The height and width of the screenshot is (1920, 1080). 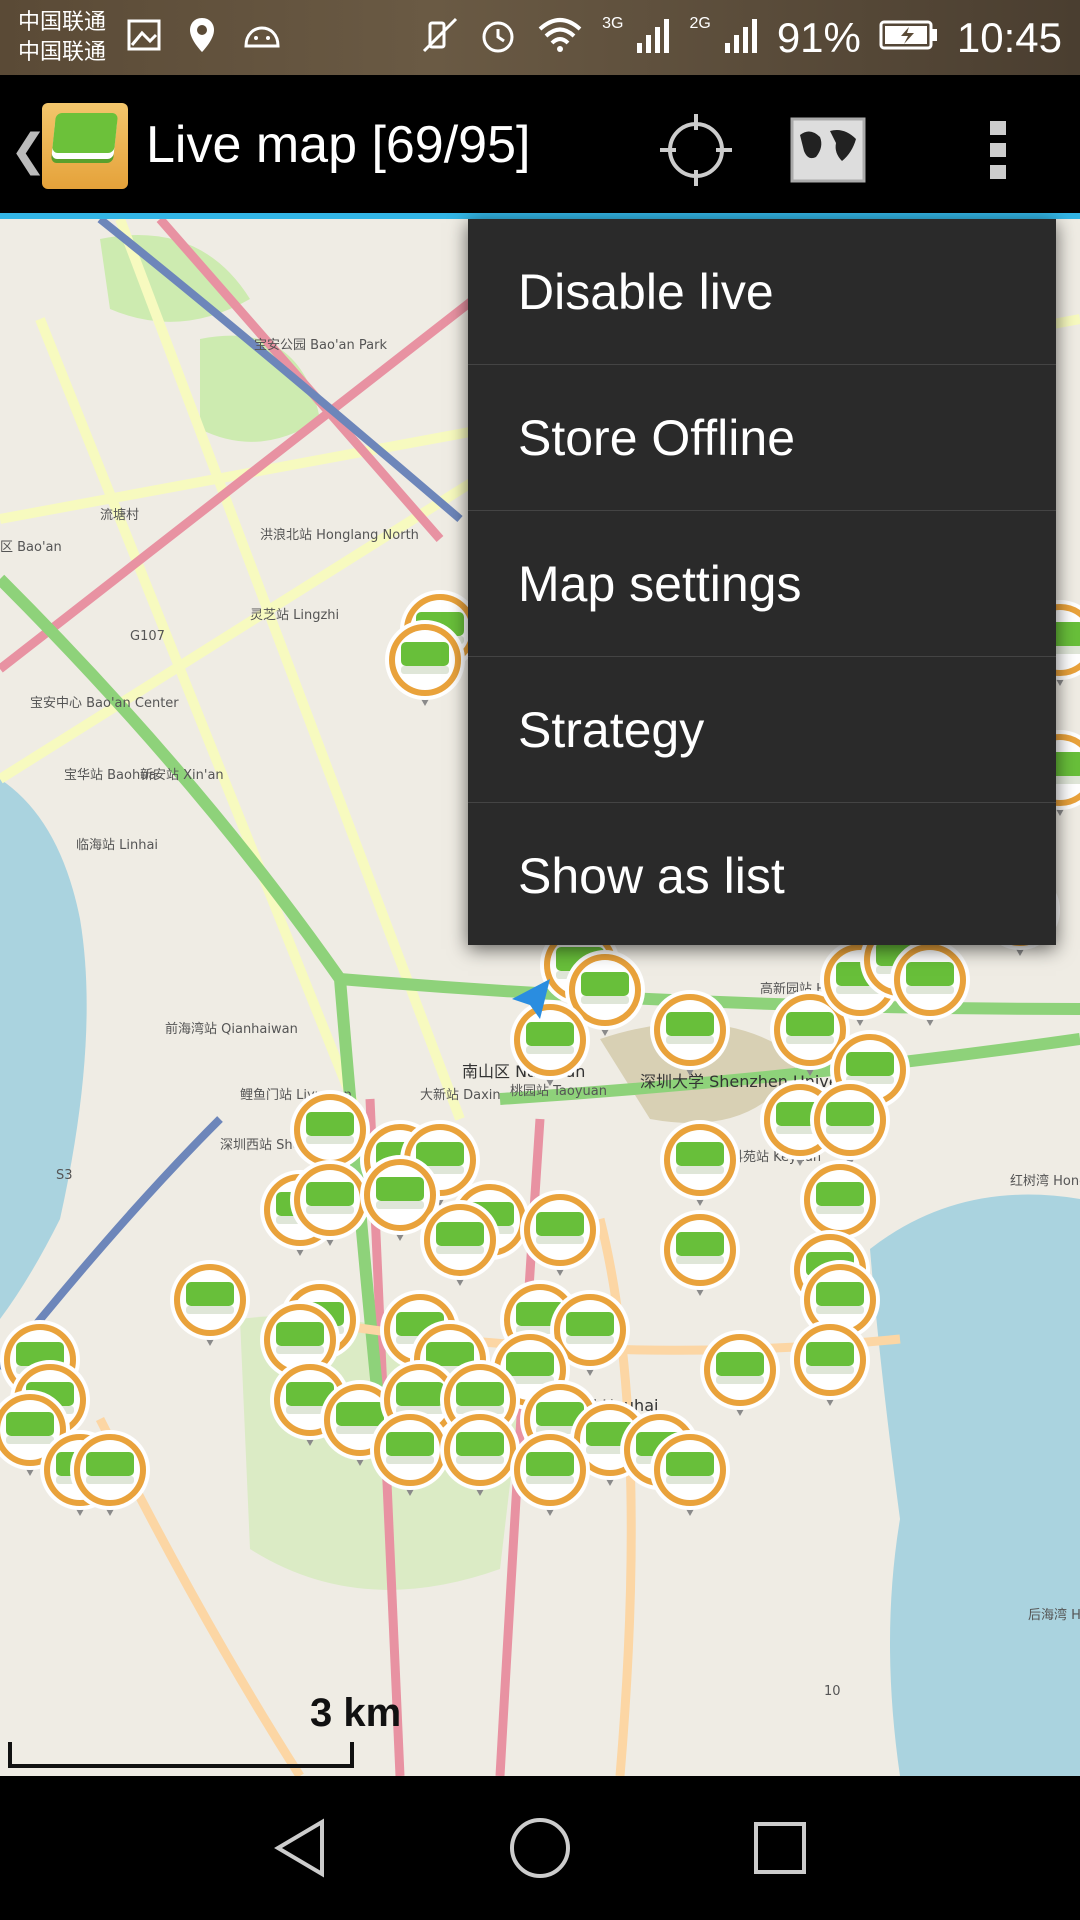 I want to click on label-qianhaiwan: 前海湾站 Qianhaiwan, so click(x=231, y=1029).